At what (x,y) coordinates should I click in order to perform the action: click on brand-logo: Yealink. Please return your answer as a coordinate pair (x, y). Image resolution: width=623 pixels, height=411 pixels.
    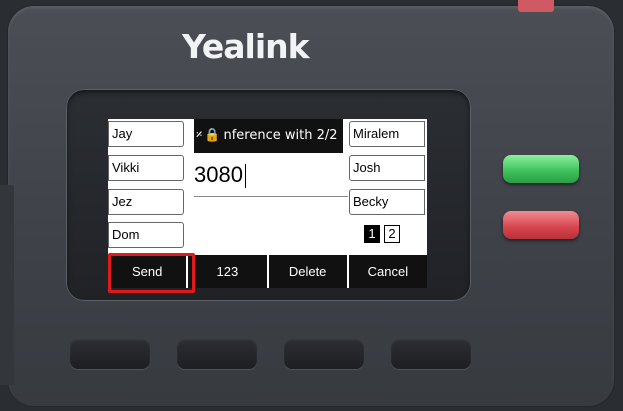
    Looking at the image, I should click on (246, 46).